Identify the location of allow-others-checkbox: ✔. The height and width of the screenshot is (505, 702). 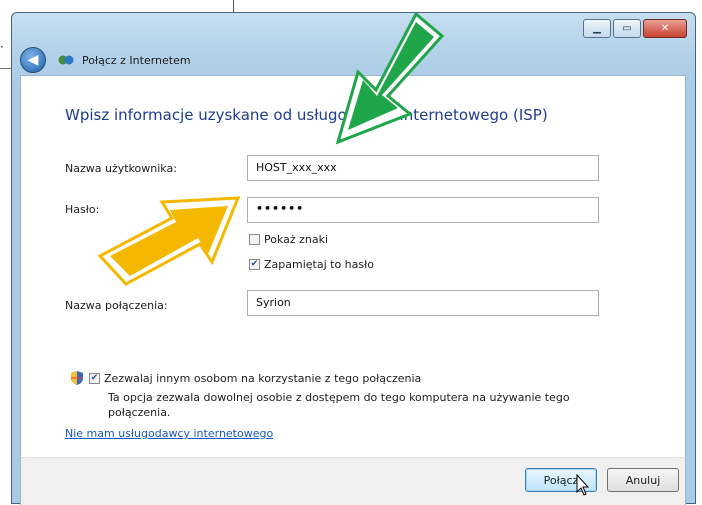
(94, 378).